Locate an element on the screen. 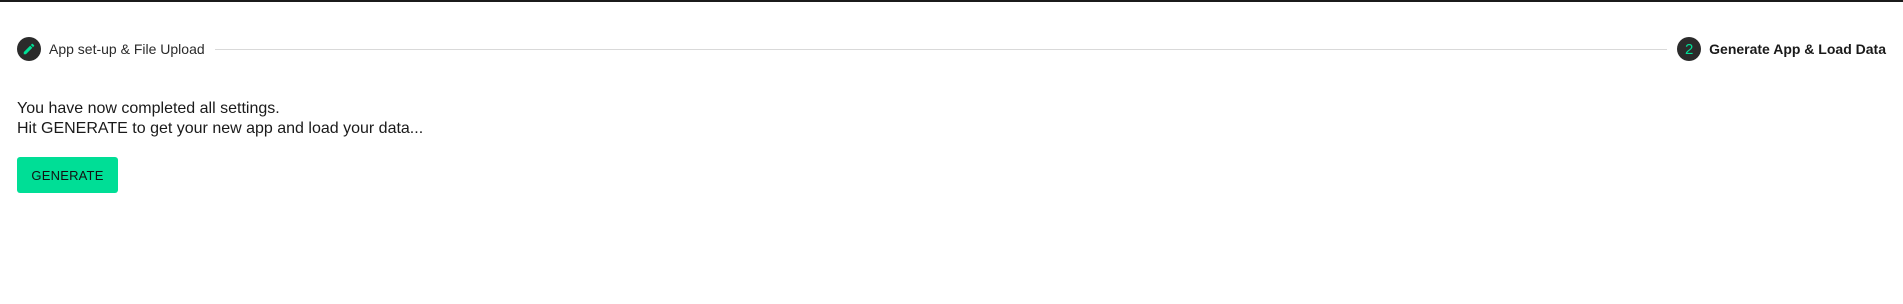  completion-message: You have now completed all settings. is located at coordinates (148, 108).